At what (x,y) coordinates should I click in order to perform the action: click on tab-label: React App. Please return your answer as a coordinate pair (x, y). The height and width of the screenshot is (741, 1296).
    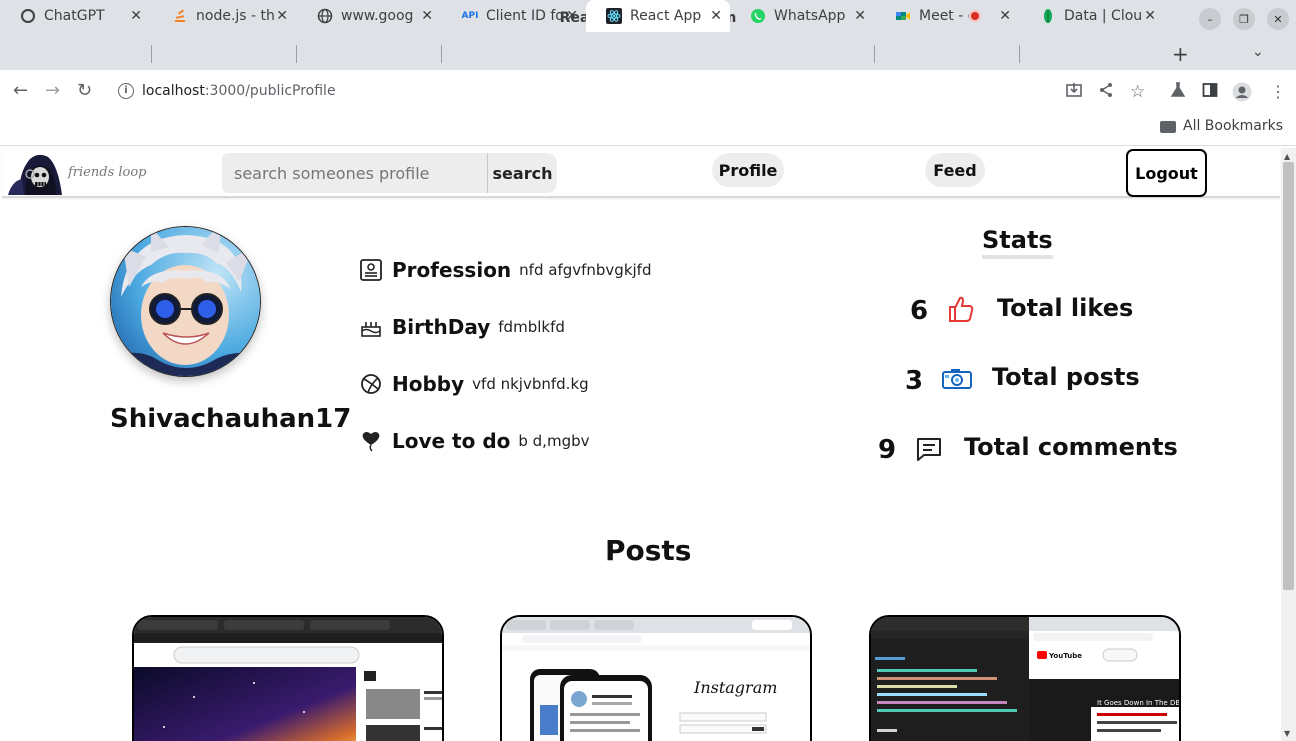
    Looking at the image, I should click on (666, 16).